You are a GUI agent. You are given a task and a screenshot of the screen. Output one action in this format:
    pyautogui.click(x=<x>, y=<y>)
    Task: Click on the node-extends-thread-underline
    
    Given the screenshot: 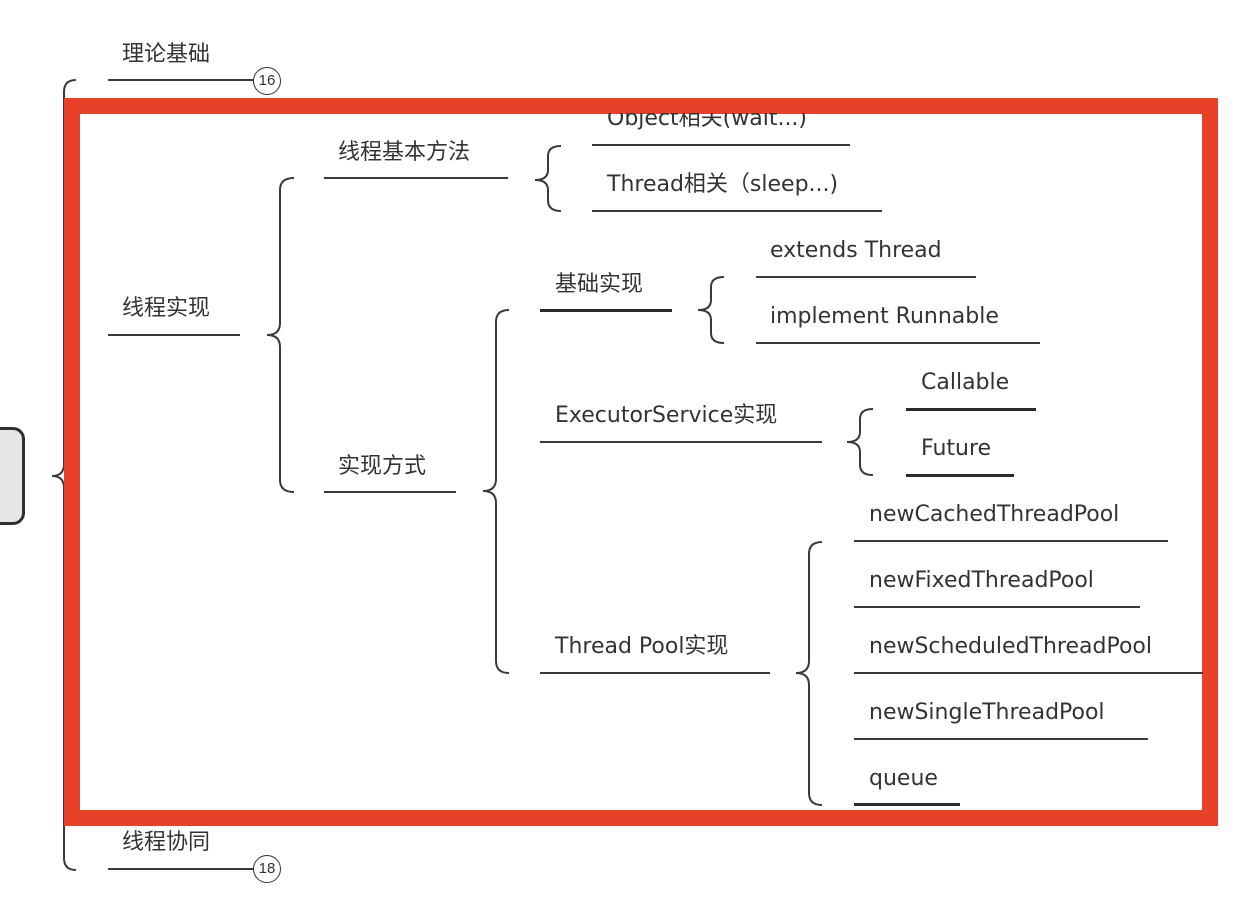 What is the action you would take?
    pyautogui.click(x=866, y=277)
    